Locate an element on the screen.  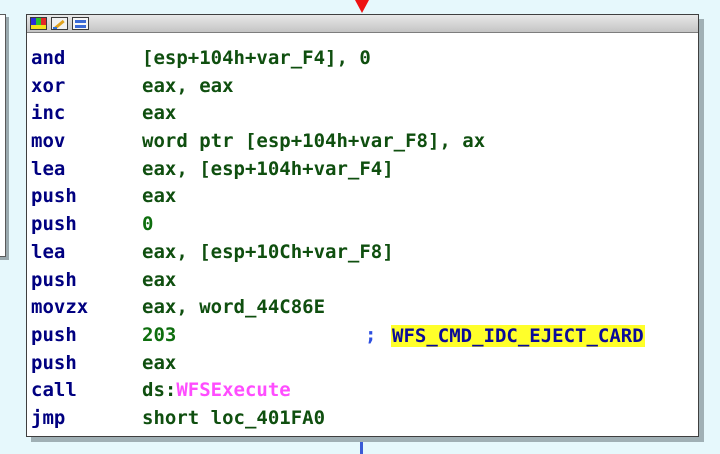
segment-prefix: ds: is located at coordinates (159, 390).